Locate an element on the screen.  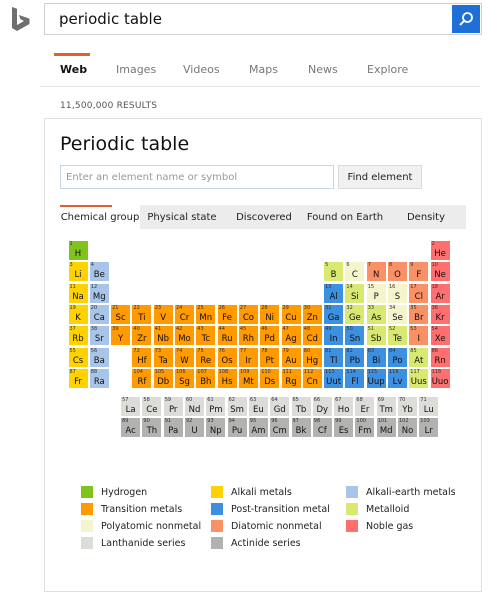
element-cell-cm: 96 Cm is located at coordinates (280, 428).